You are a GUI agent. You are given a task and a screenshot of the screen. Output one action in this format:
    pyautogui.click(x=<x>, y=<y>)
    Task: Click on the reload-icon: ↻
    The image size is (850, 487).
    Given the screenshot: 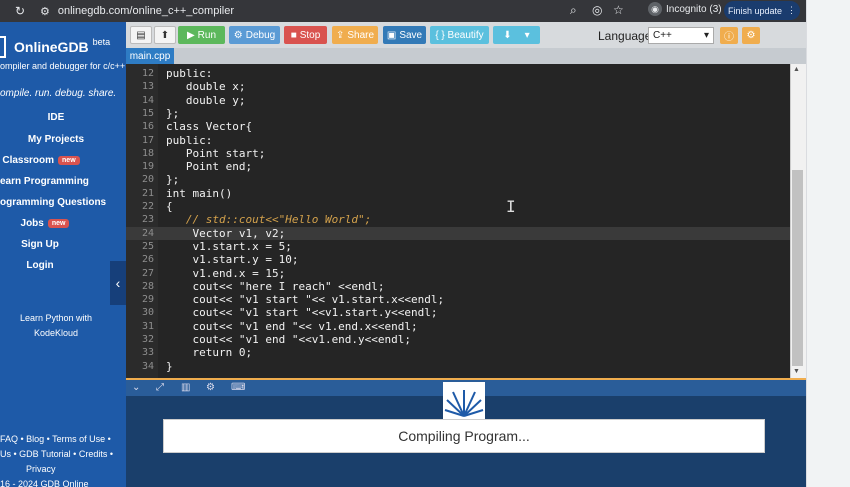 What is the action you would take?
    pyautogui.click(x=20, y=11)
    